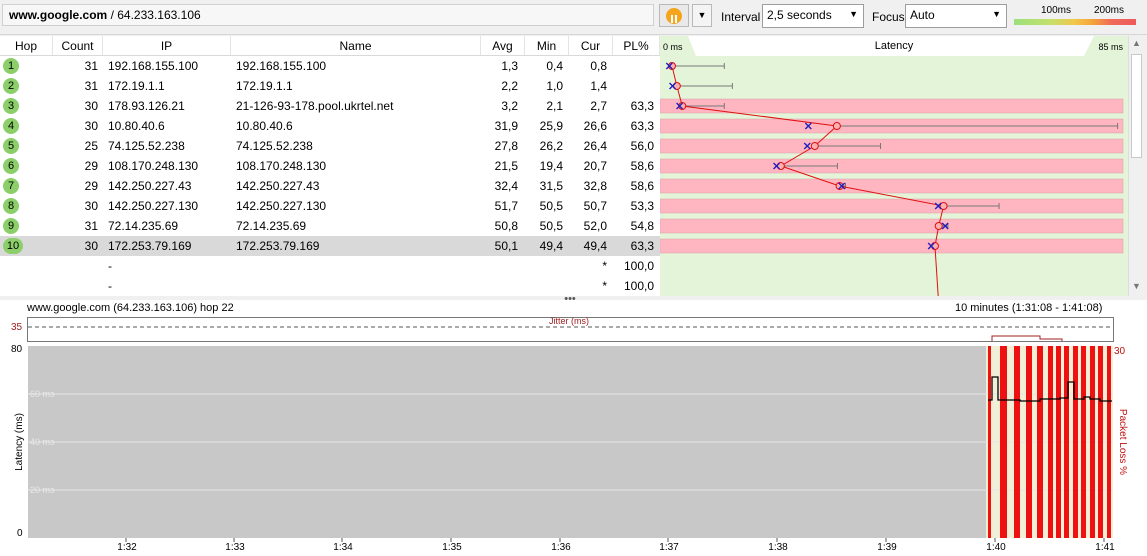  What do you see at coordinates (1136, 106) in the screenshot?
I see `scroll-thumb` at bounding box center [1136, 106].